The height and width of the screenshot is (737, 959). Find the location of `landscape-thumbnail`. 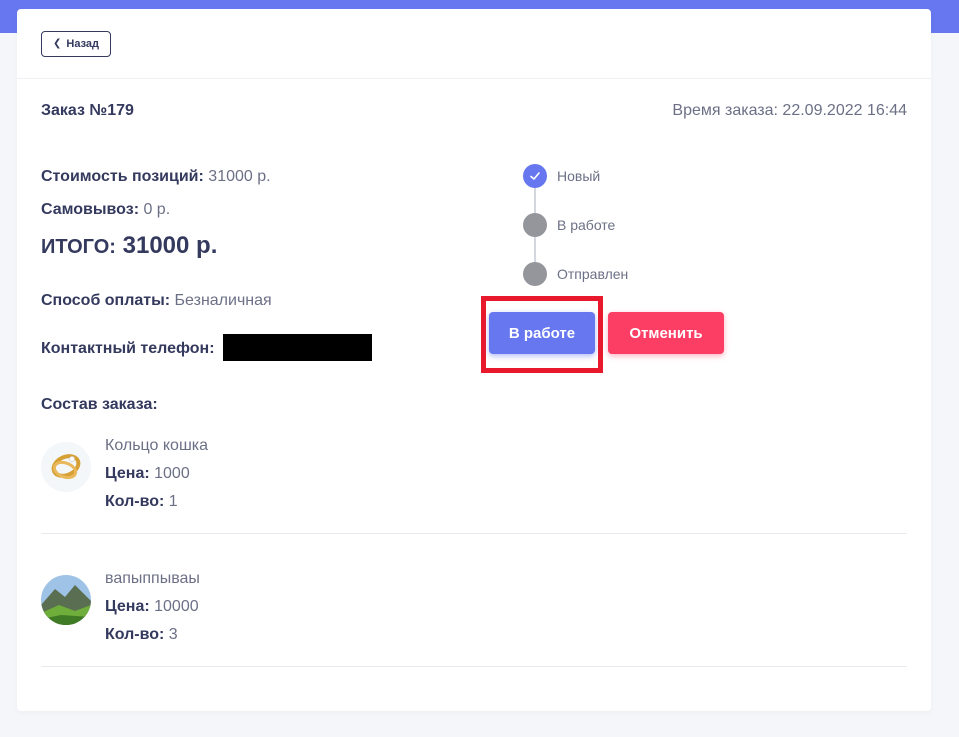

landscape-thumbnail is located at coordinates (66, 600).